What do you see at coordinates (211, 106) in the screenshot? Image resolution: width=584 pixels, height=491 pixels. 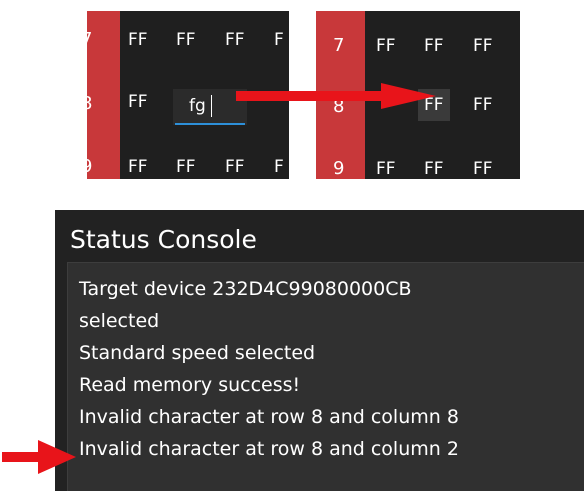 I see `text-caret` at bounding box center [211, 106].